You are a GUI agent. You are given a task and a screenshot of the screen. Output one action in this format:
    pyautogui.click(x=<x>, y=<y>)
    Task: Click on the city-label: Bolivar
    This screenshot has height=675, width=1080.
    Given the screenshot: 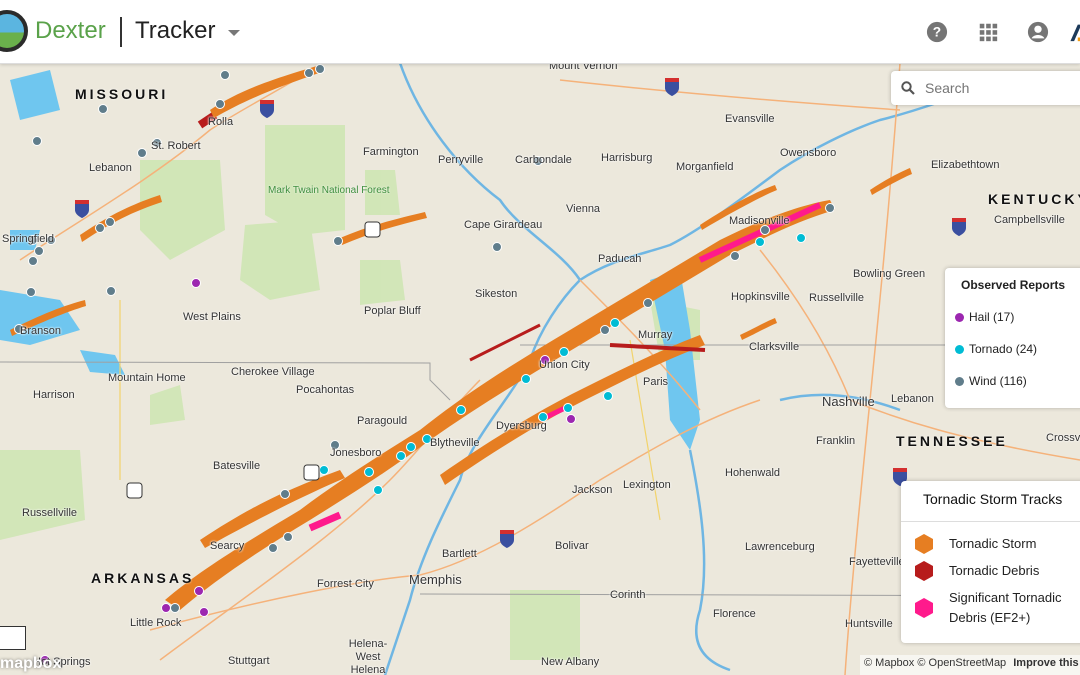 What is the action you would take?
    pyautogui.click(x=572, y=546)
    